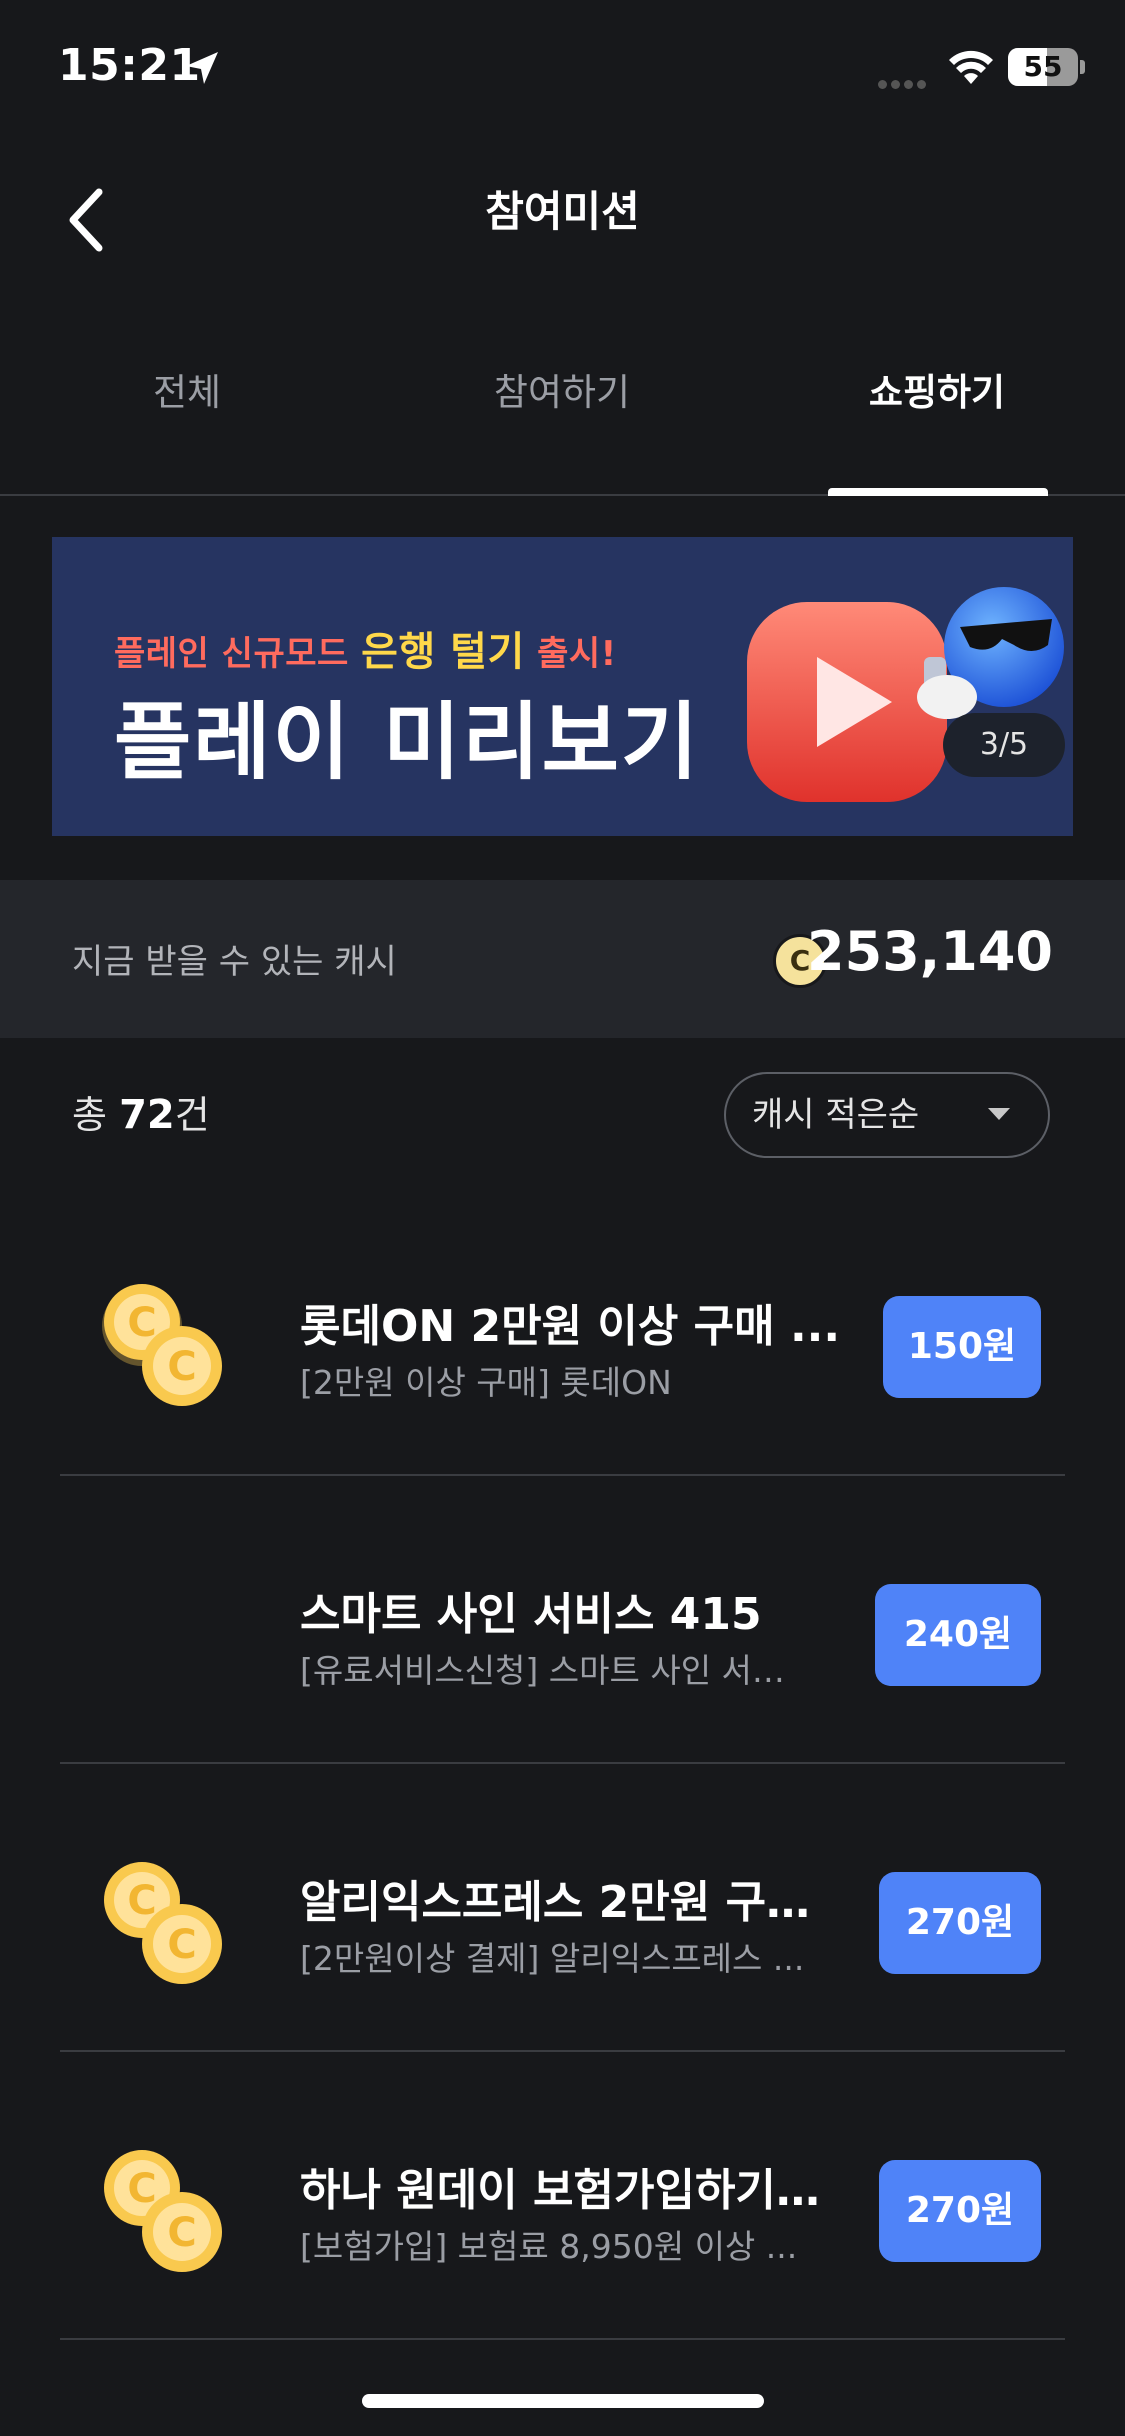 This screenshot has width=1125, height=2436. Describe the element at coordinates (971, 67) in the screenshot. I see `wifi-icon` at that location.